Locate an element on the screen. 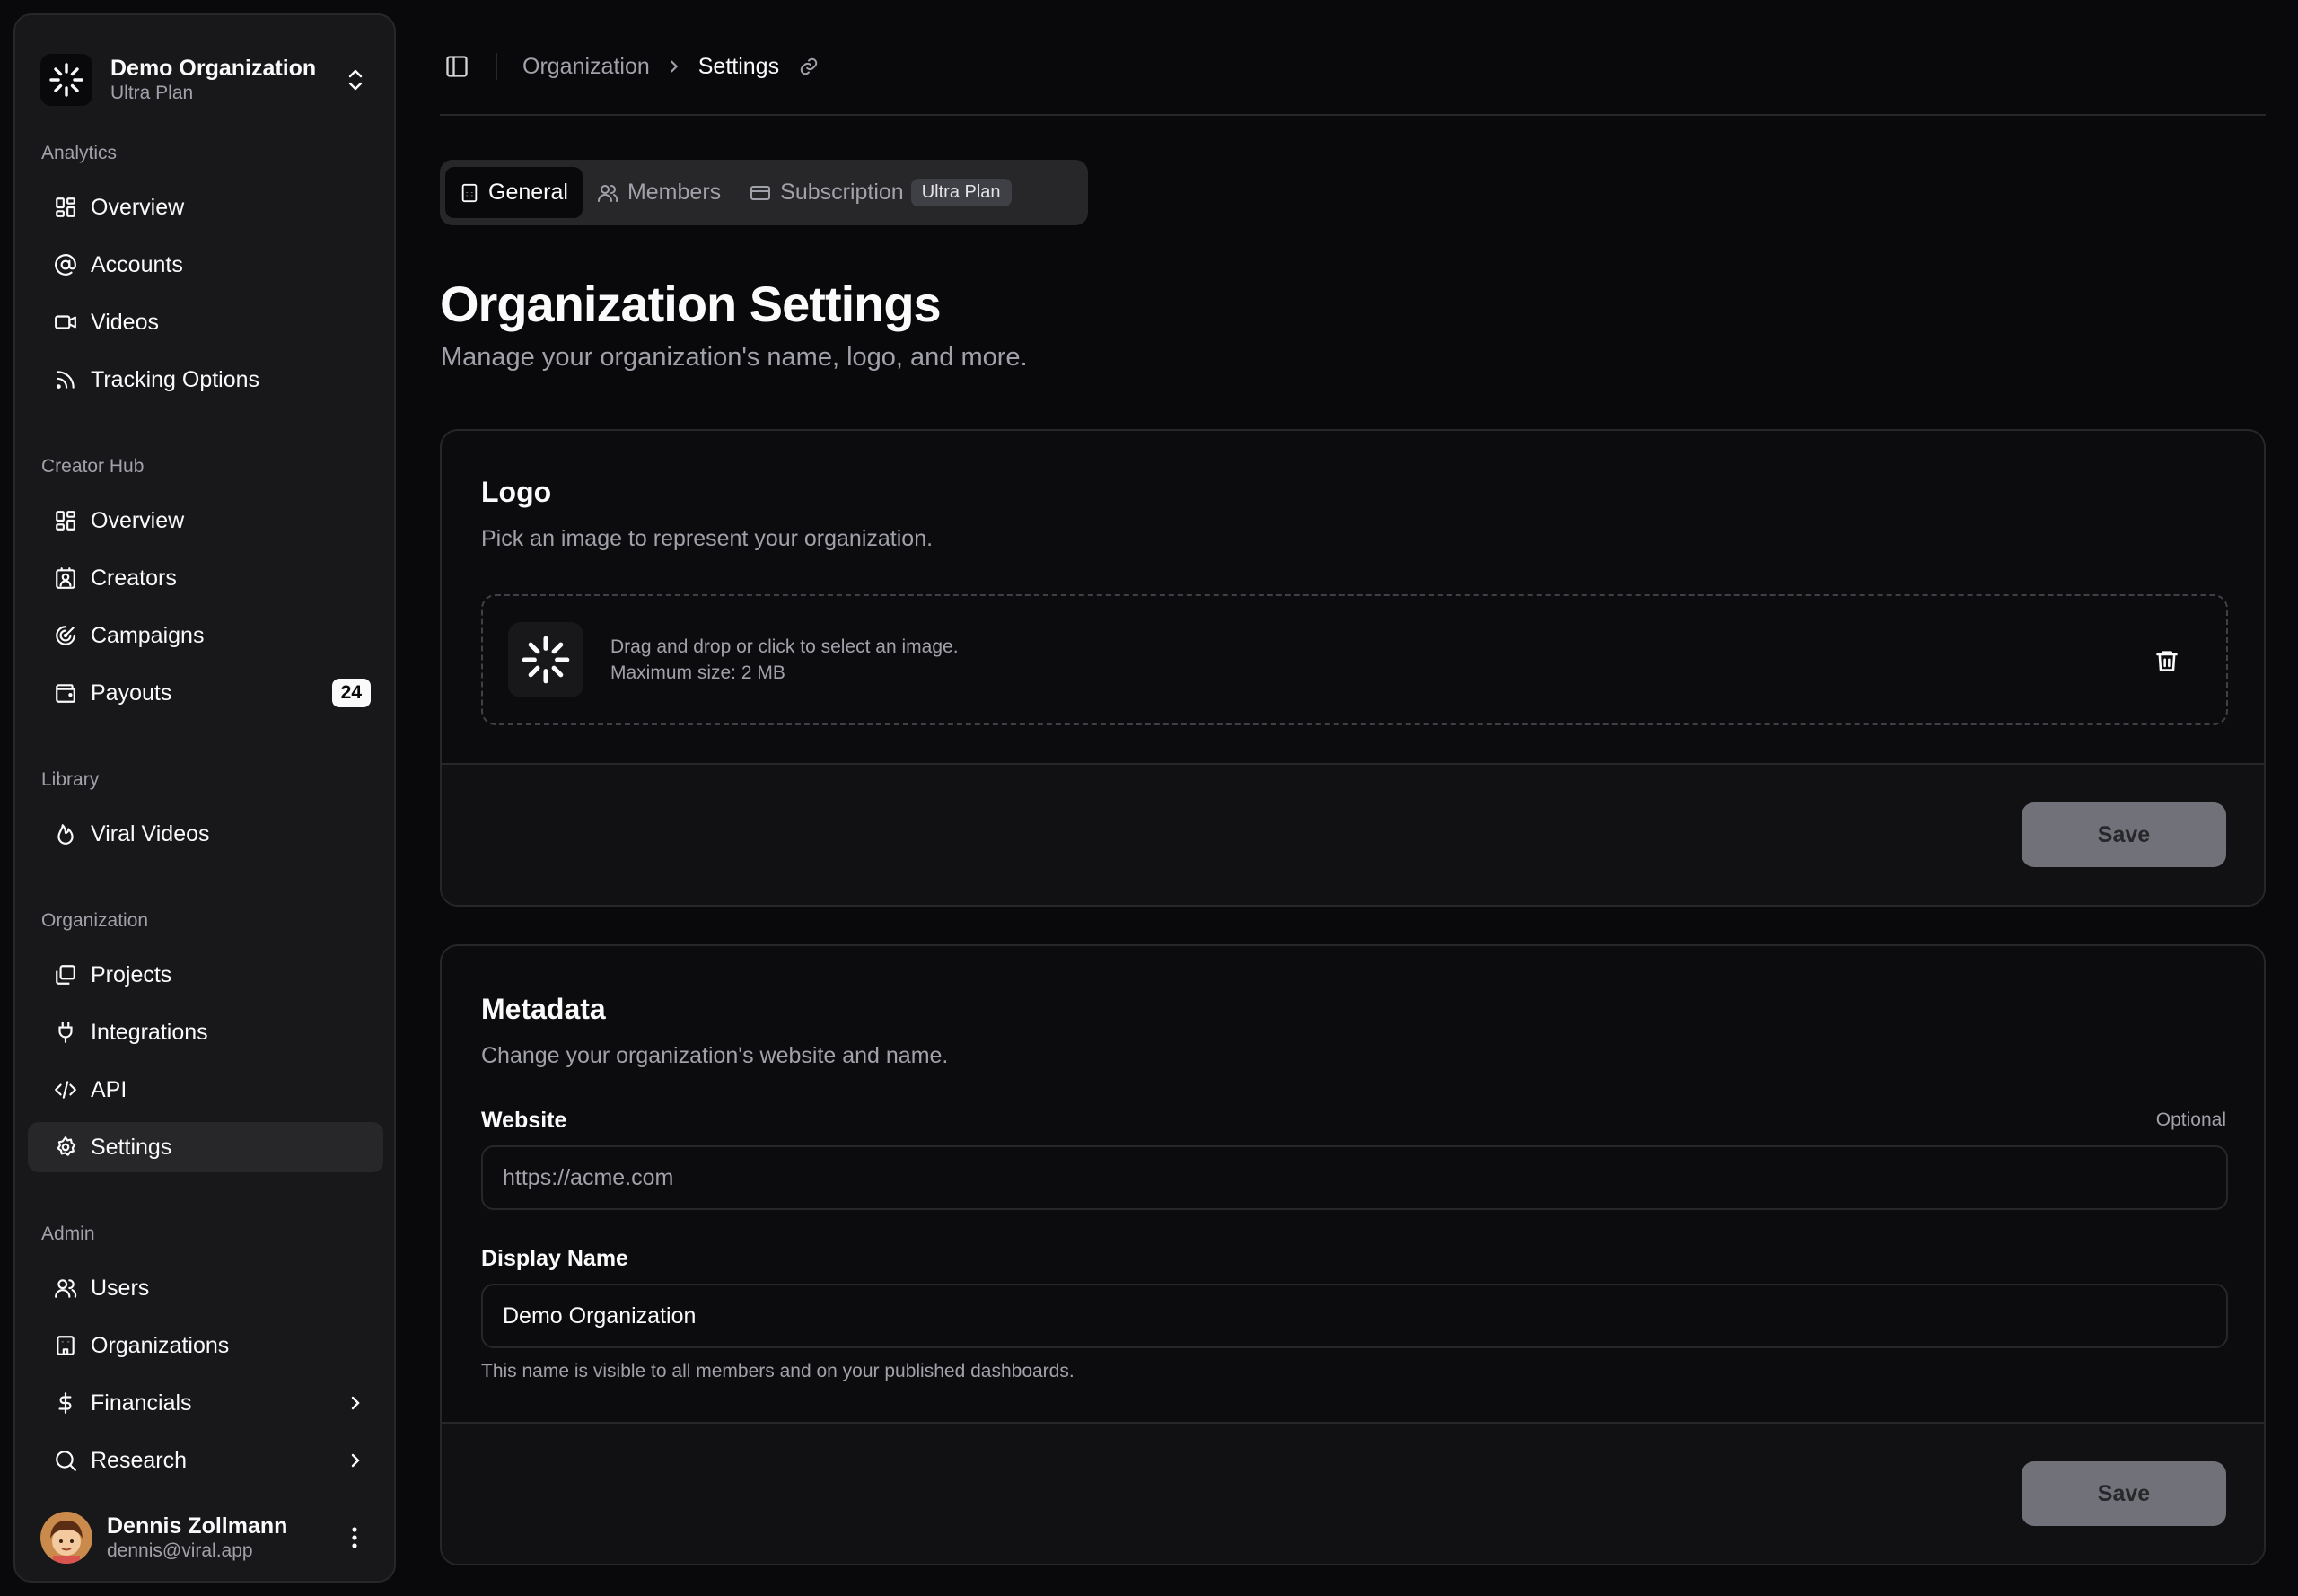 The width and height of the screenshot is (2298, 1596). sidebar-item-label: Users is located at coordinates (120, 1288).